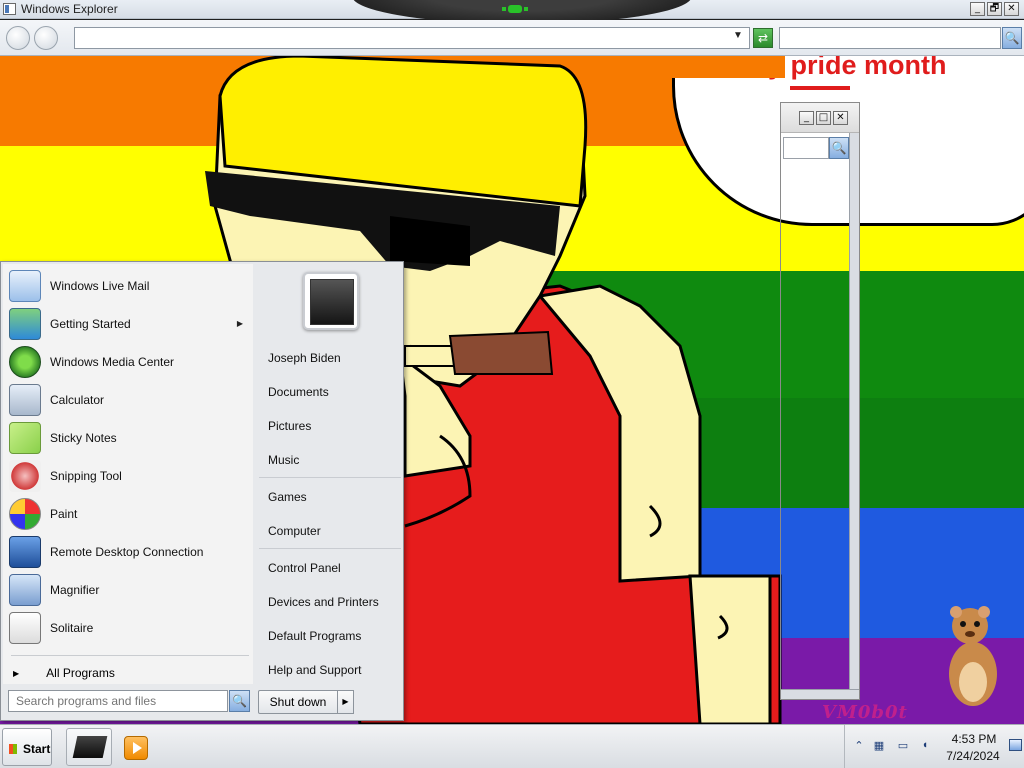 The width and height of the screenshot is (1024, 768). What do you see at coordinates (304, 568) in the screenshot?
I see `place-item-control-panel: Control Panel` at bounding box center [304, 568].